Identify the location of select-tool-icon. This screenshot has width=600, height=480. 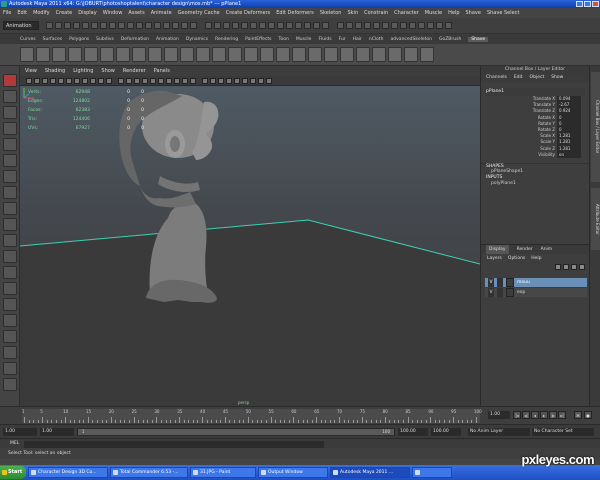
(10, 80).